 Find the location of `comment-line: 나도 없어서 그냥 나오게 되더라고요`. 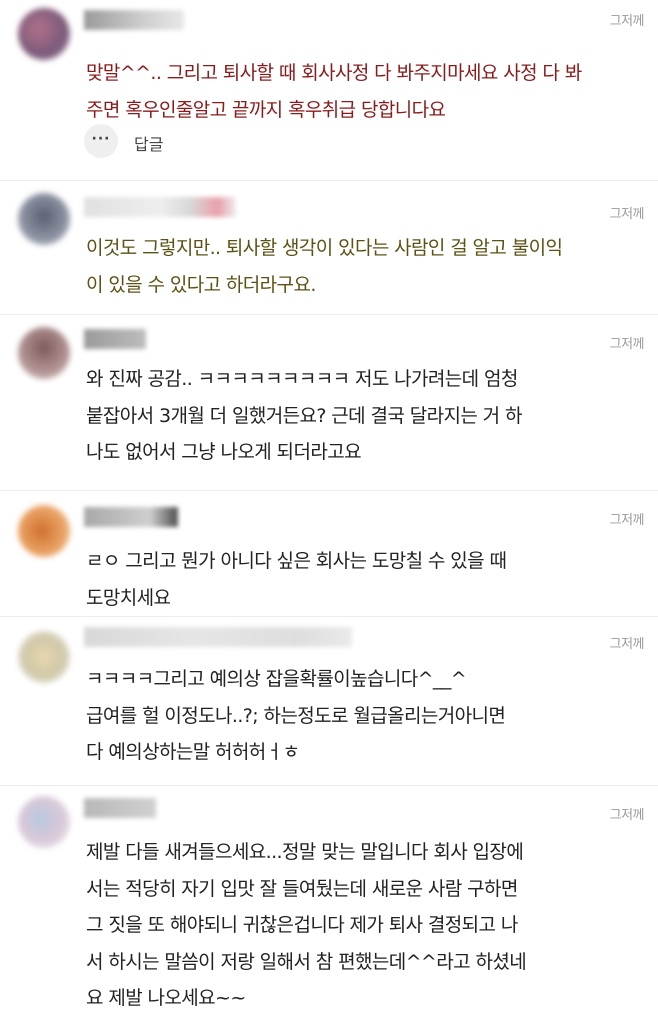

comment-line: 나도 없어서 그냥 나오게 되더라고요 is located at coordinates (224, 452).